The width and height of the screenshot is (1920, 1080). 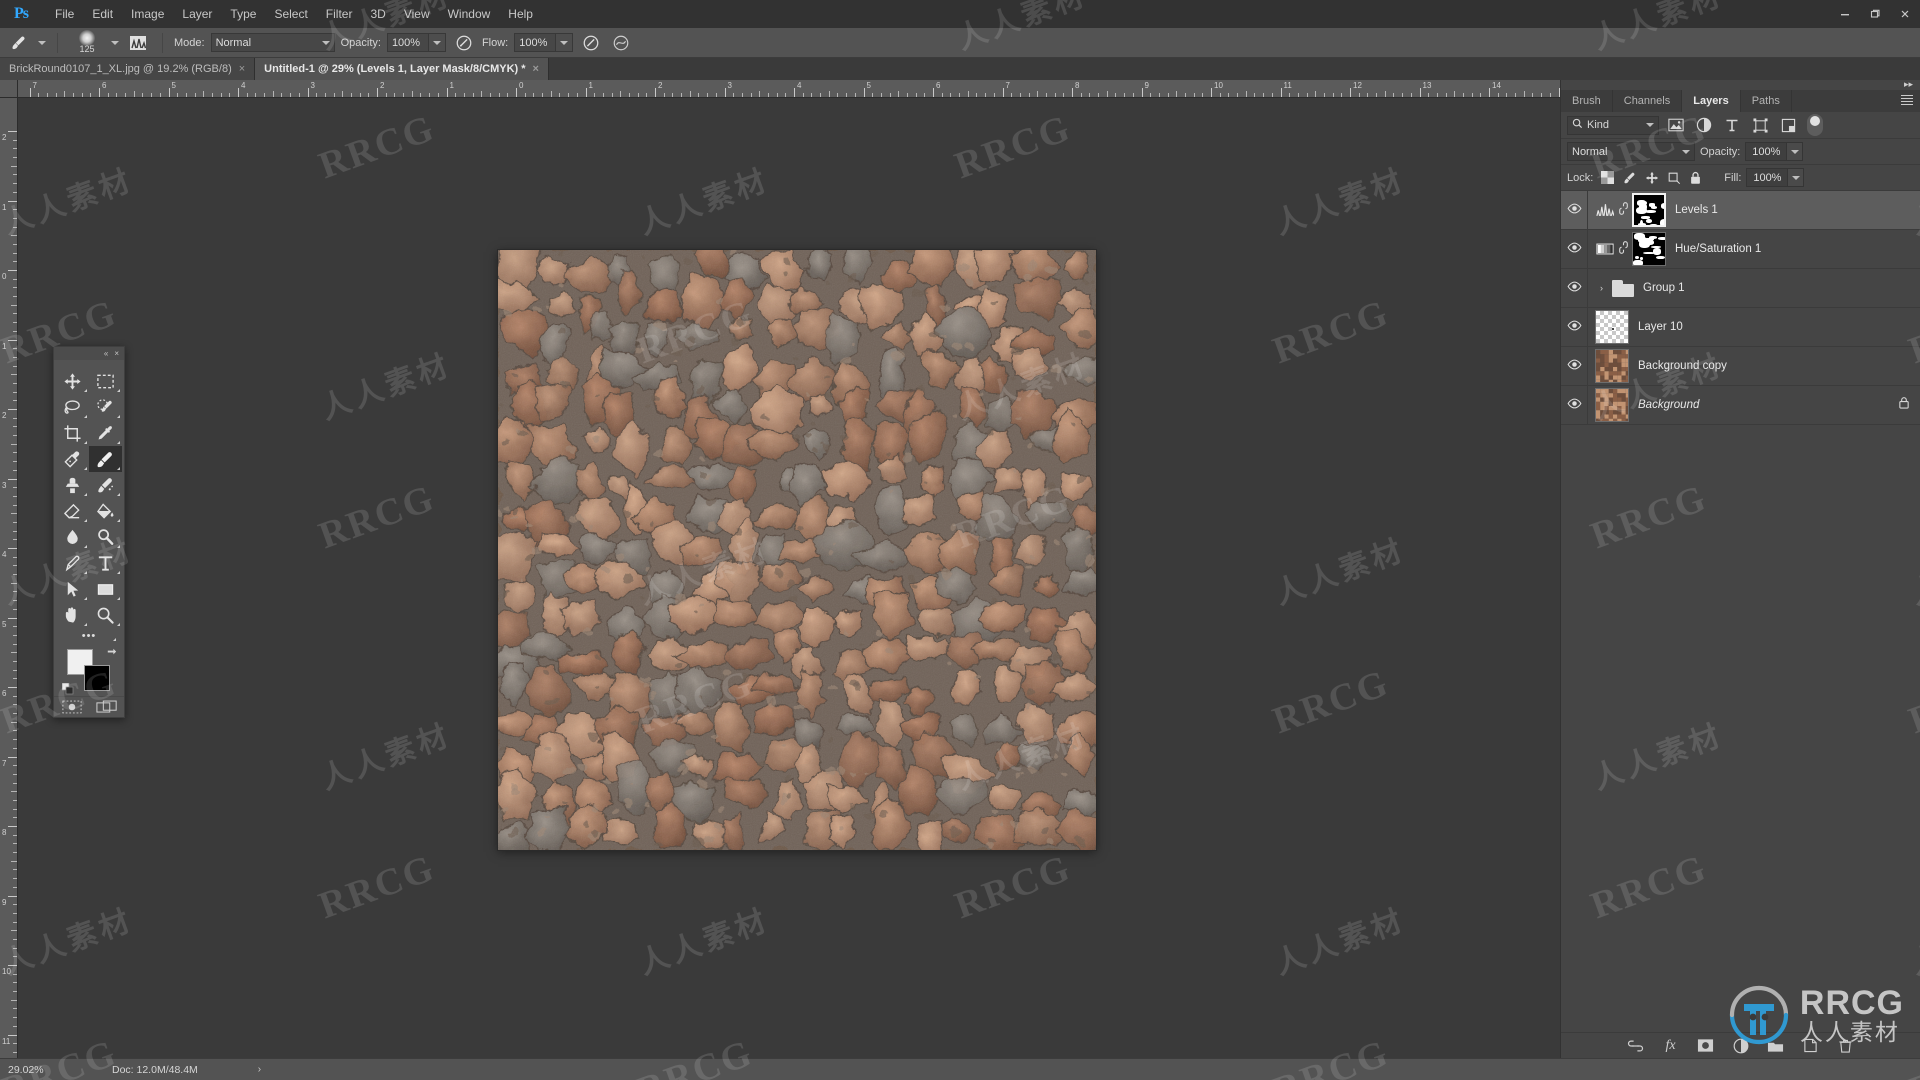 What do you see at coordinates (1695, 177) in the screenshot?
I see `lock-all-icon` at bounding box center [1695, 177].